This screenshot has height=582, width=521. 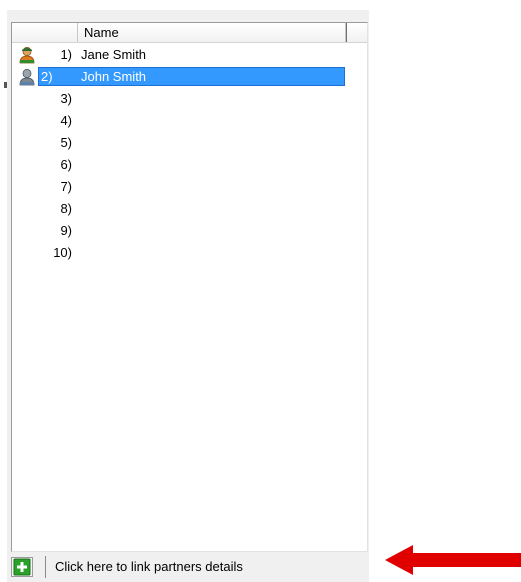 What do you see at coordinates (189, 253) in the screenshot?
I see `list-item: 10)` at bounding box center [189, 253].